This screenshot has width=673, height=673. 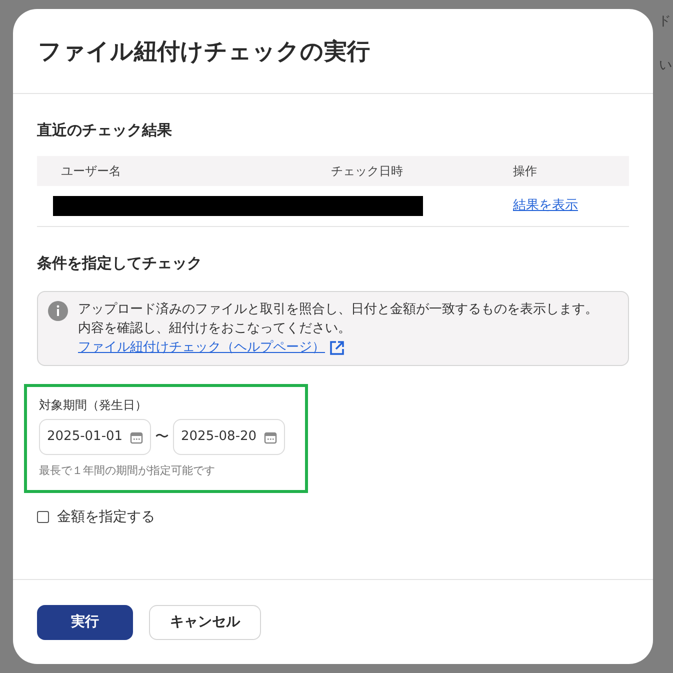 What do you see at coordinates (229, 437) in the screenshot?
I see `date-field: 2025-08-20` at bounding box center [229, 437].